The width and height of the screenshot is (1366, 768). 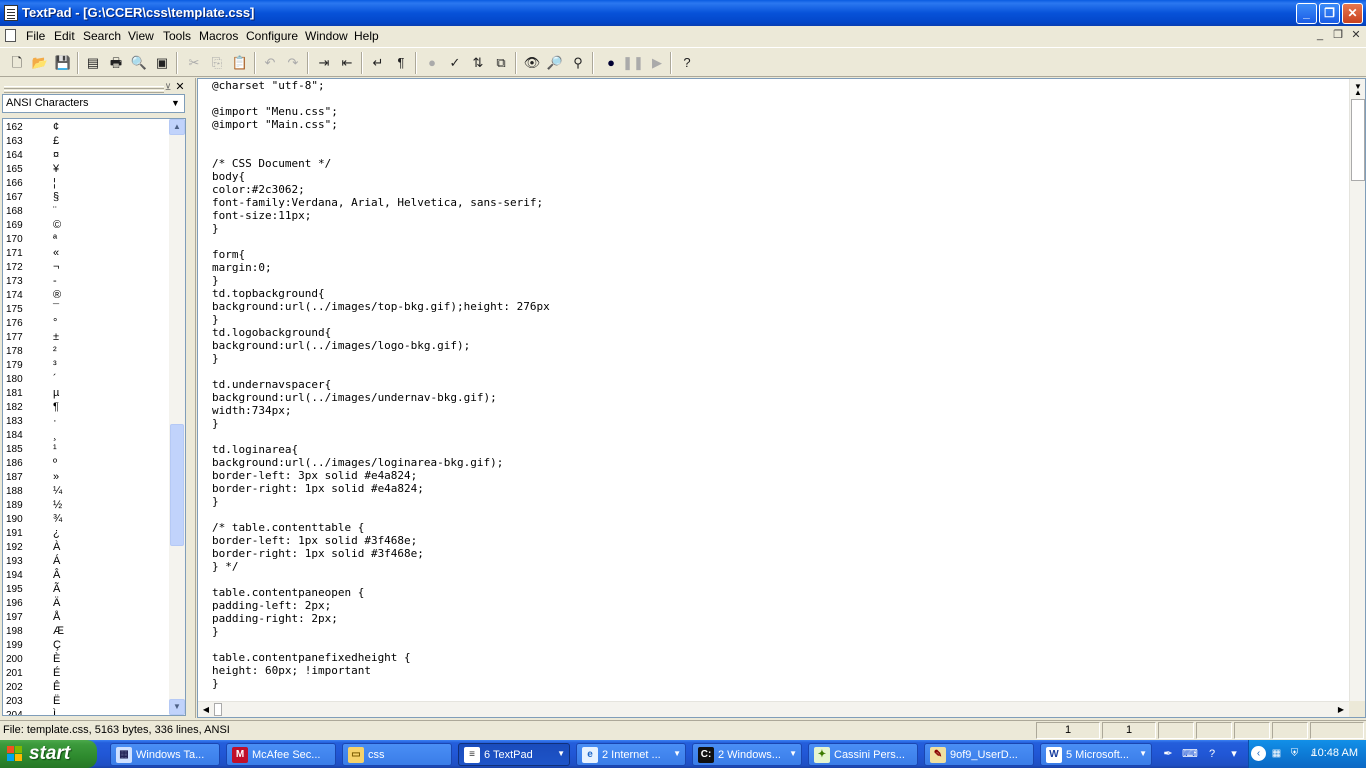 I want to click on mdi-close-button: ✕, so click(x=1356, y=35).